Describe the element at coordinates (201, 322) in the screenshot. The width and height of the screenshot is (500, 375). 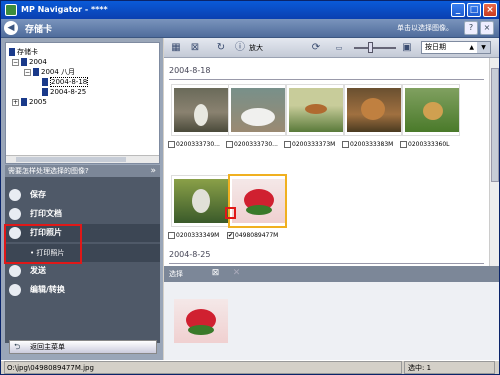
I see `selected-thumbnail` at that location.